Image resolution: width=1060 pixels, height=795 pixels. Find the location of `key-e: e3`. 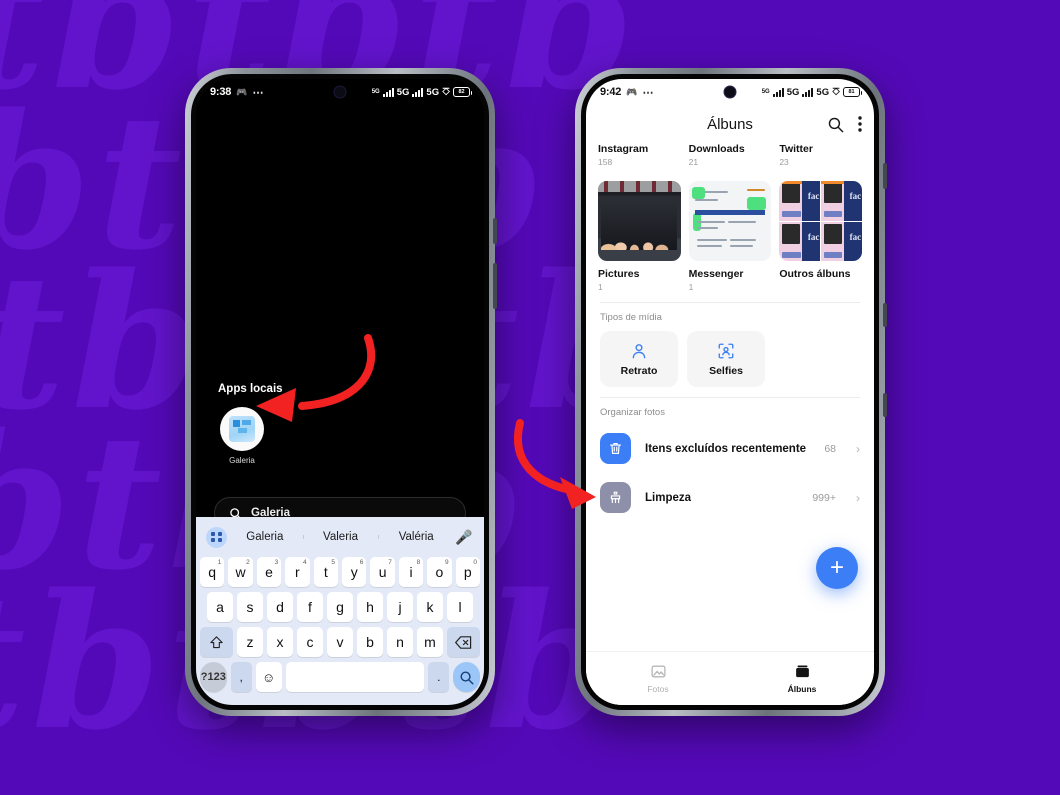

key-e: e3 is located at coordinates (269, 572).